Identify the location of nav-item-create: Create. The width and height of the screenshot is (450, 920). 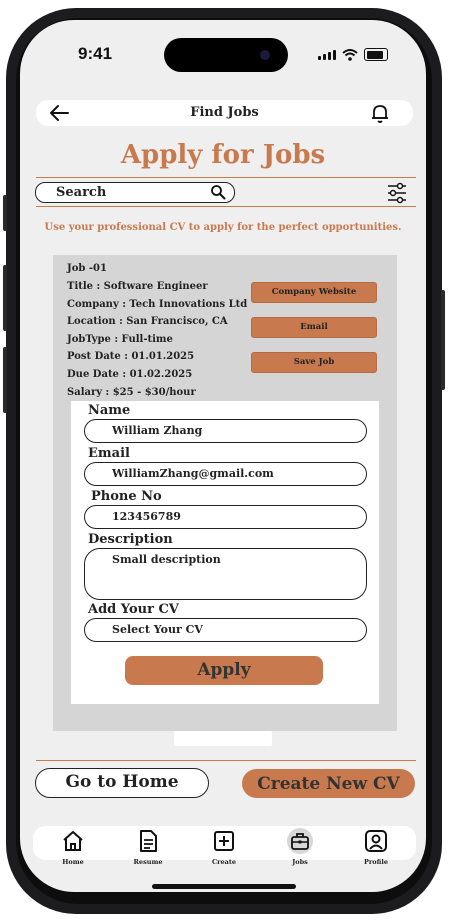
(224, 847).